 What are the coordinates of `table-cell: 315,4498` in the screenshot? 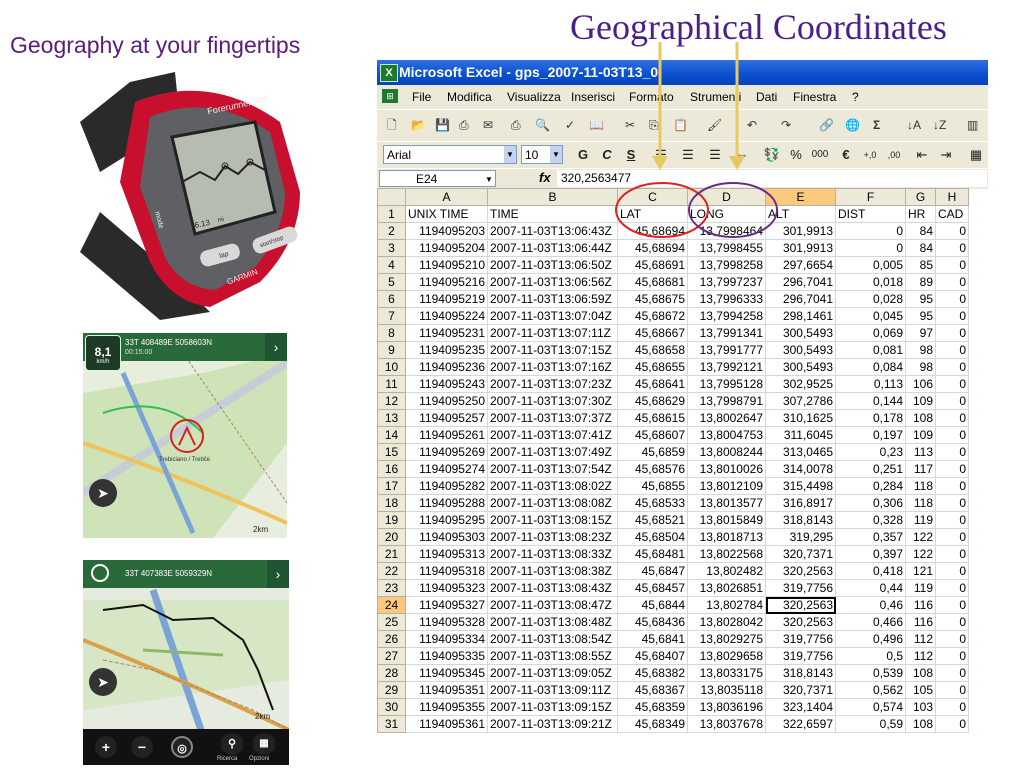 It's located at (800, 486).